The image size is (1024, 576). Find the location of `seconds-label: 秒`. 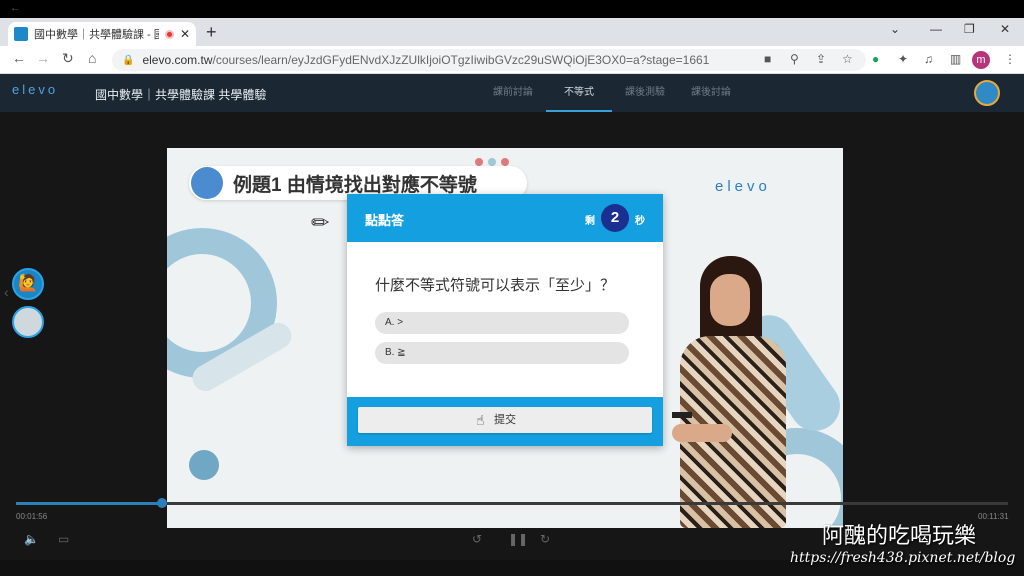

seconds-label: 秒 is located at coordinates (640, 221).